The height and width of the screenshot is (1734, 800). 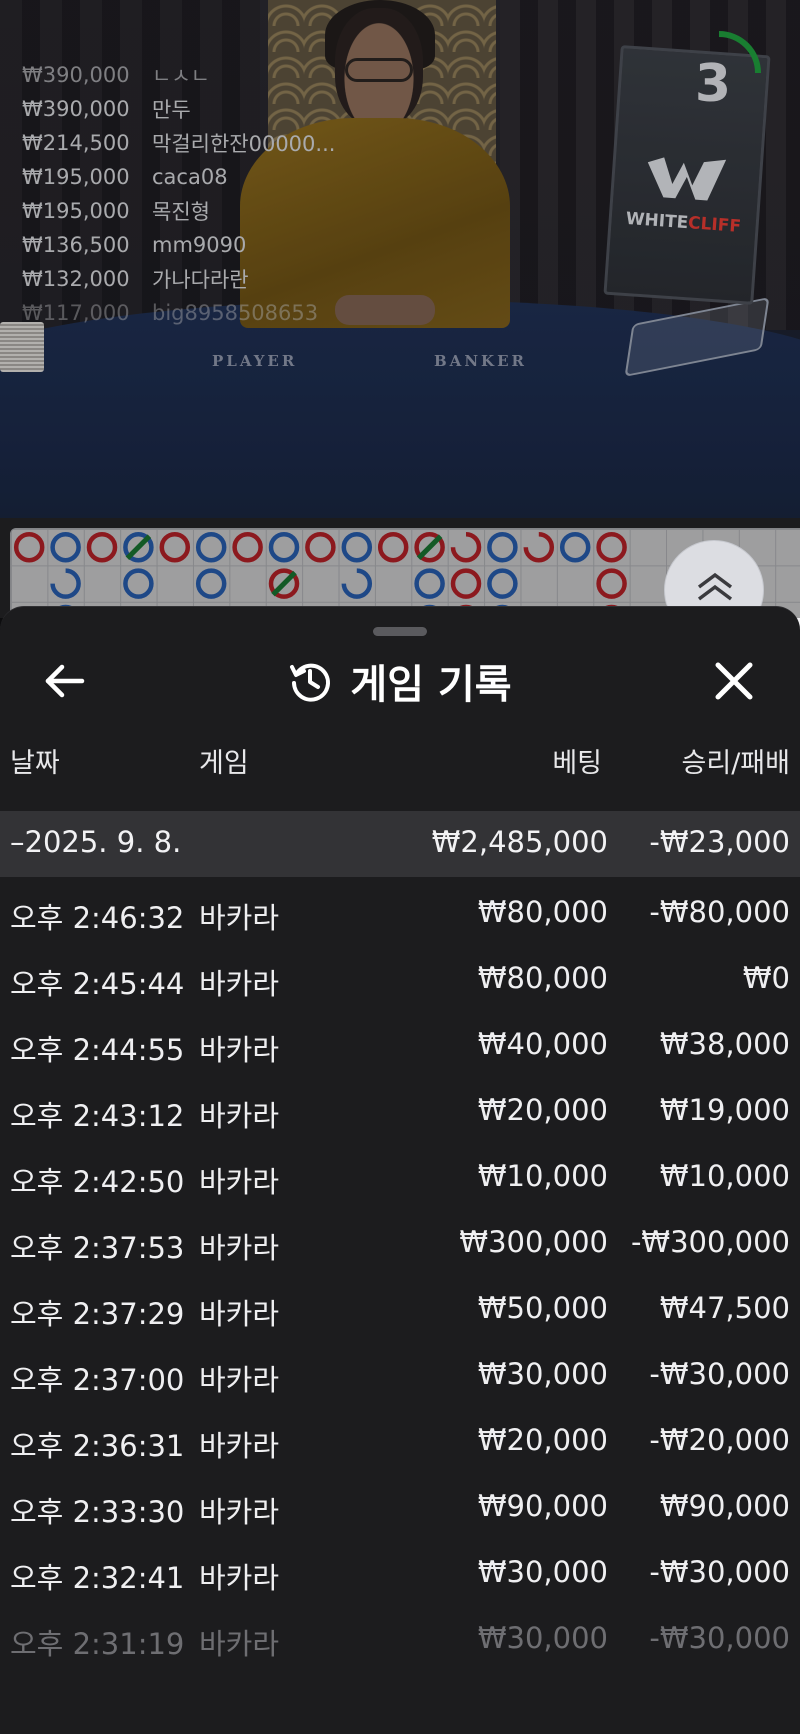 What do you see at coordinates (400, 1046) in the screenshot?
I see `table-row: 오후 2:44:55 바카라 ₩40,000 ₩38,000` at bounding box center [400, 1046].